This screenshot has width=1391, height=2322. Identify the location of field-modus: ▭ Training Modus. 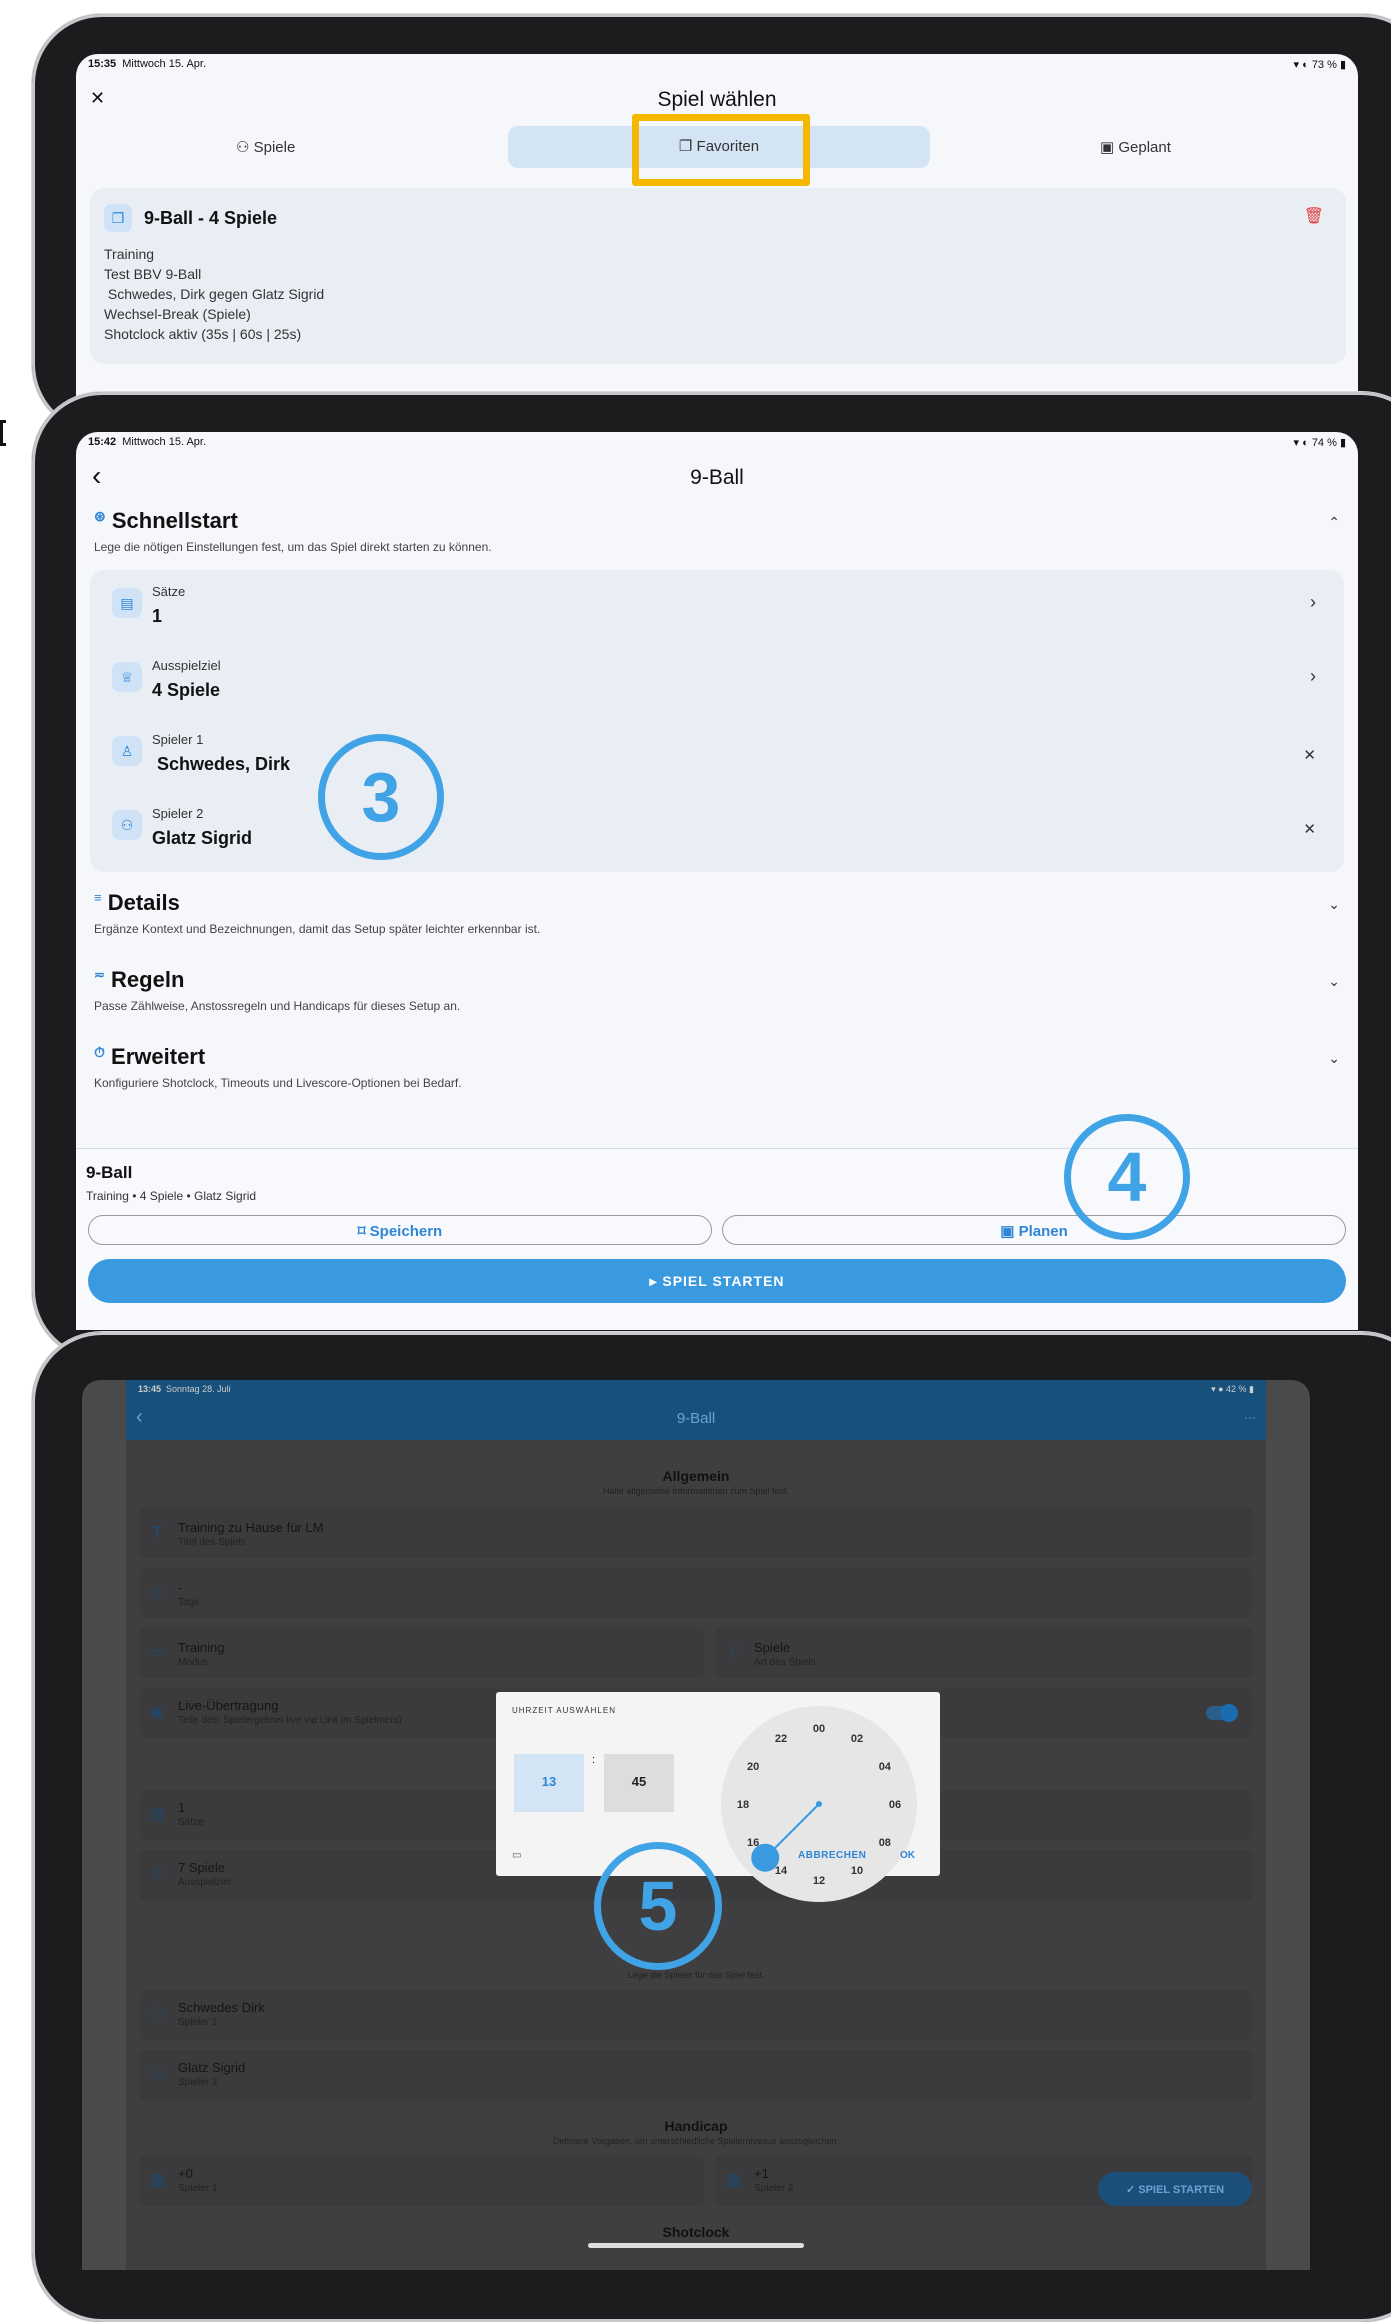
(422, 1653).